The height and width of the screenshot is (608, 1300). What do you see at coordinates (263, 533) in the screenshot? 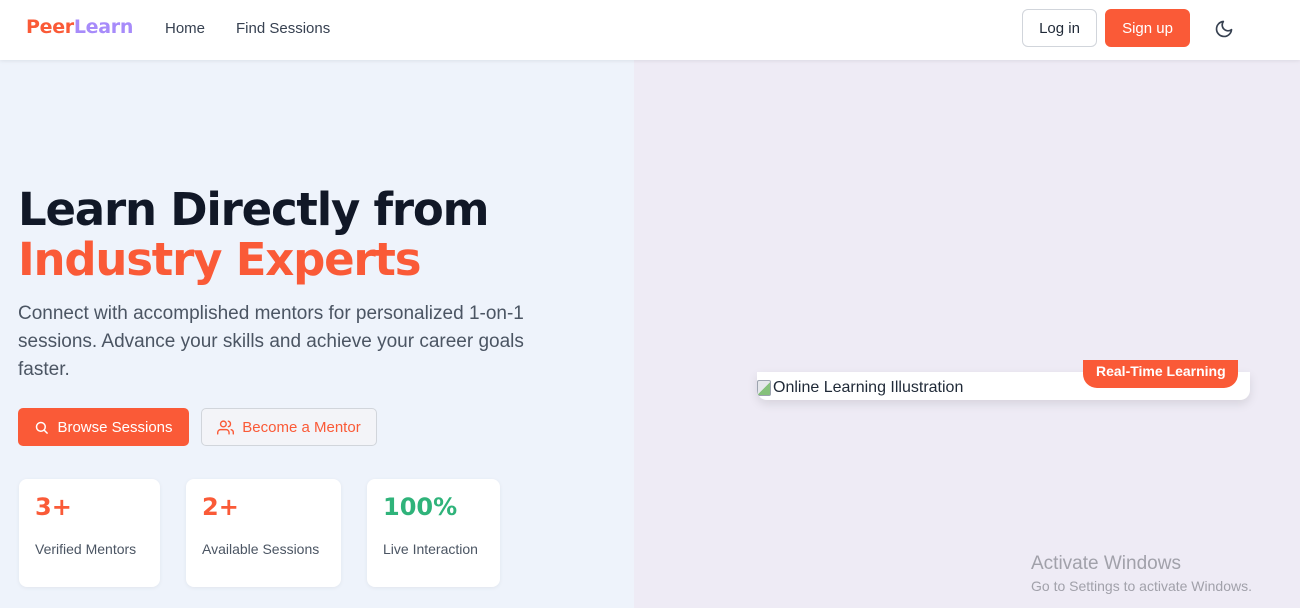
I see `stat-card-sessions: 2+ Available Sessions` at bounding box center [263, 533].